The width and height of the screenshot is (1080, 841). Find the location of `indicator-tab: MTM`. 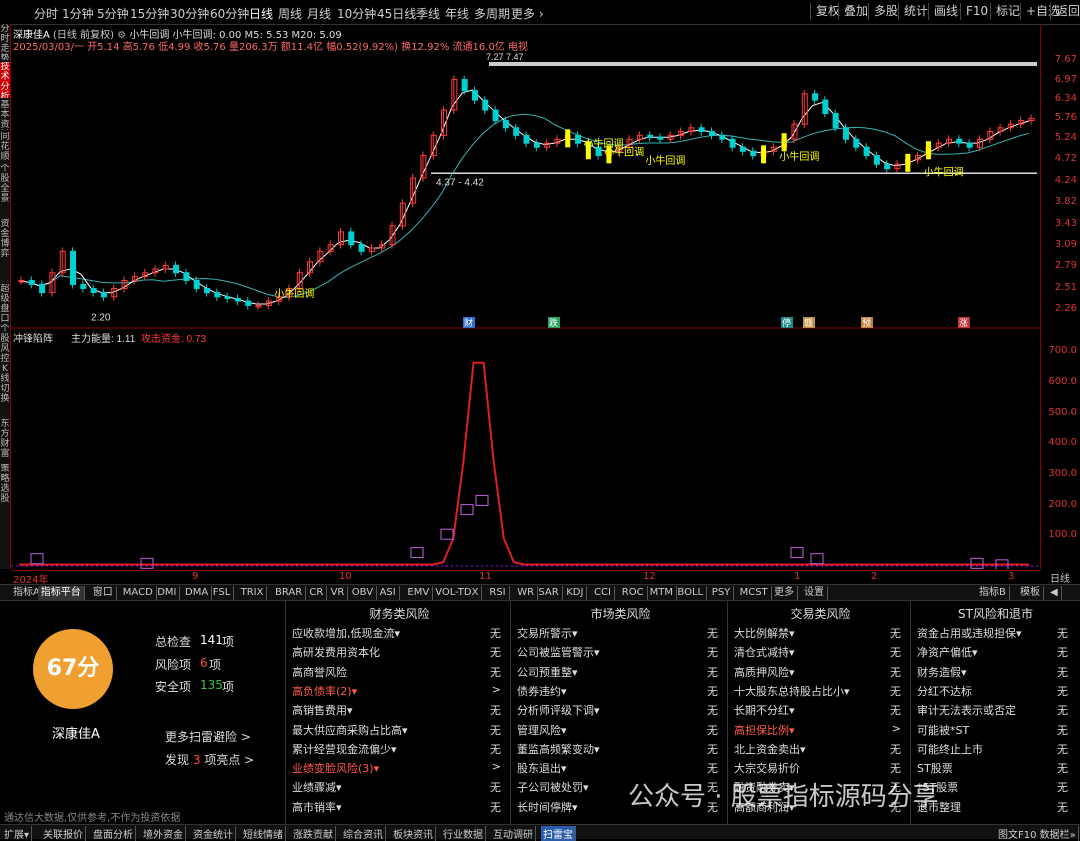

indicator-tab: MTM is located at coordinates (662, 593).